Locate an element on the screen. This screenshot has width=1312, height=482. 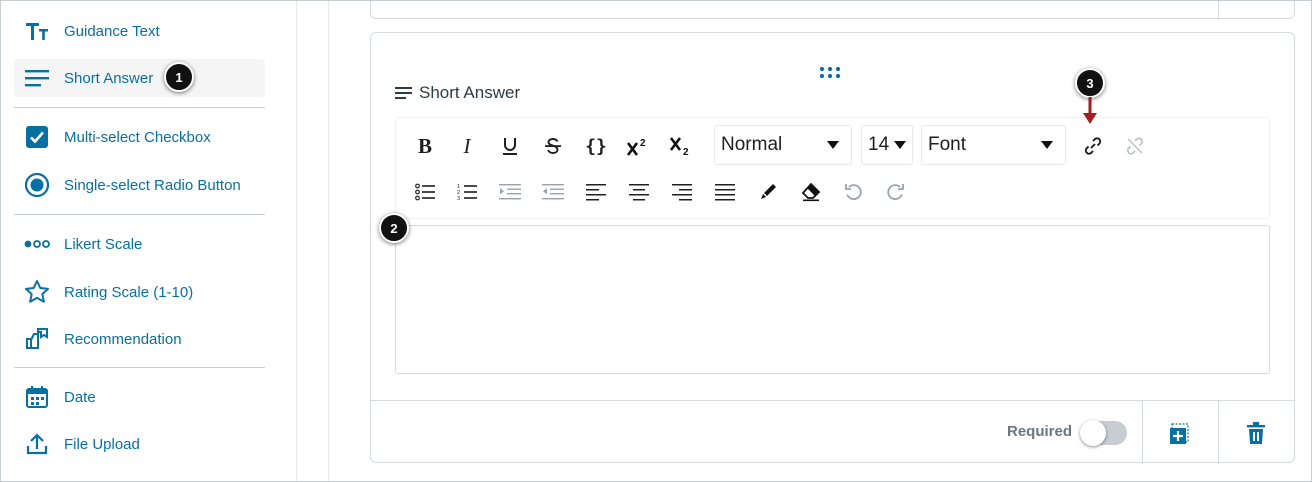
sidebar-item-single-select-radio: Single-select Radio Button is located at coordinates (139, 185).